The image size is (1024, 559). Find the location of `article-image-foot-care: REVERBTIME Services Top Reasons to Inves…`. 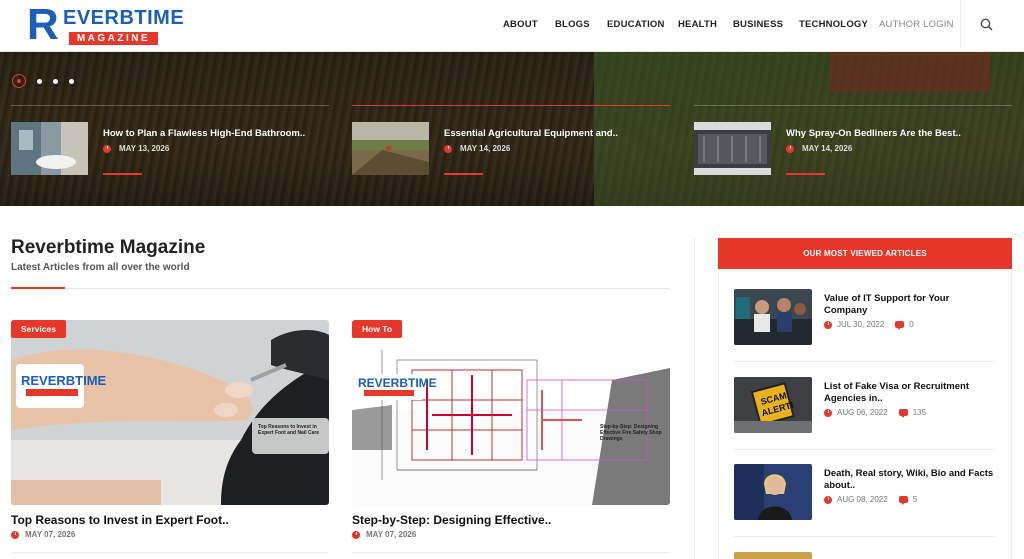

article-image-foot-care: REVERBTIME Services Top Reasons to Inves… is located at coordinates (170, 412).